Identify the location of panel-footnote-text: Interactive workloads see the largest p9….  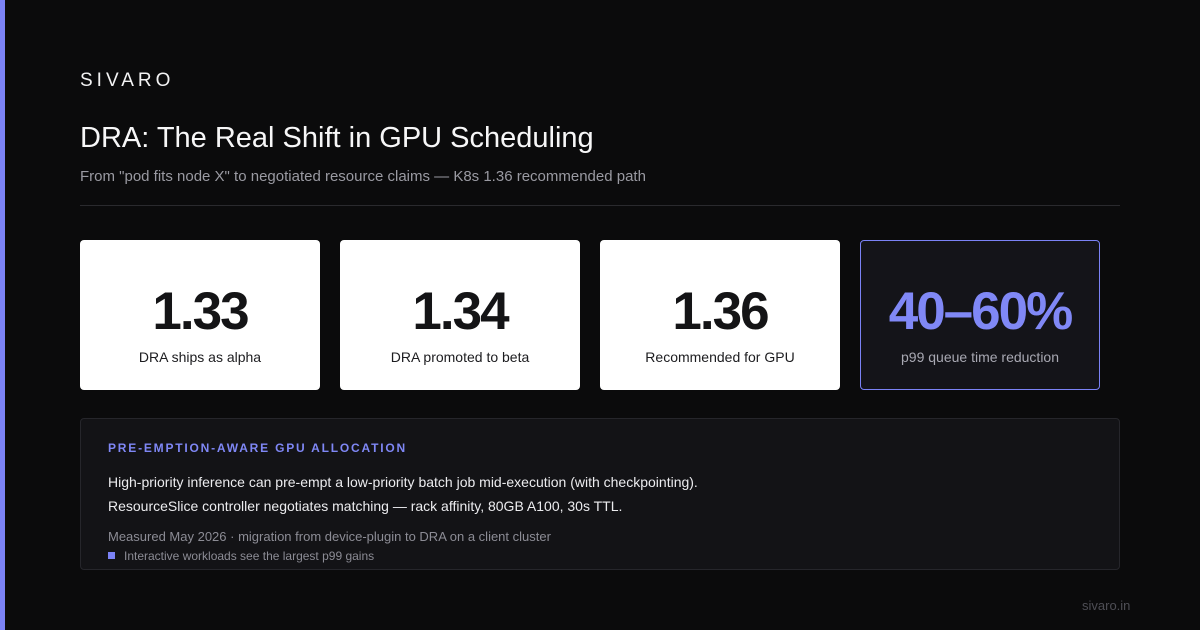
(249, 556).